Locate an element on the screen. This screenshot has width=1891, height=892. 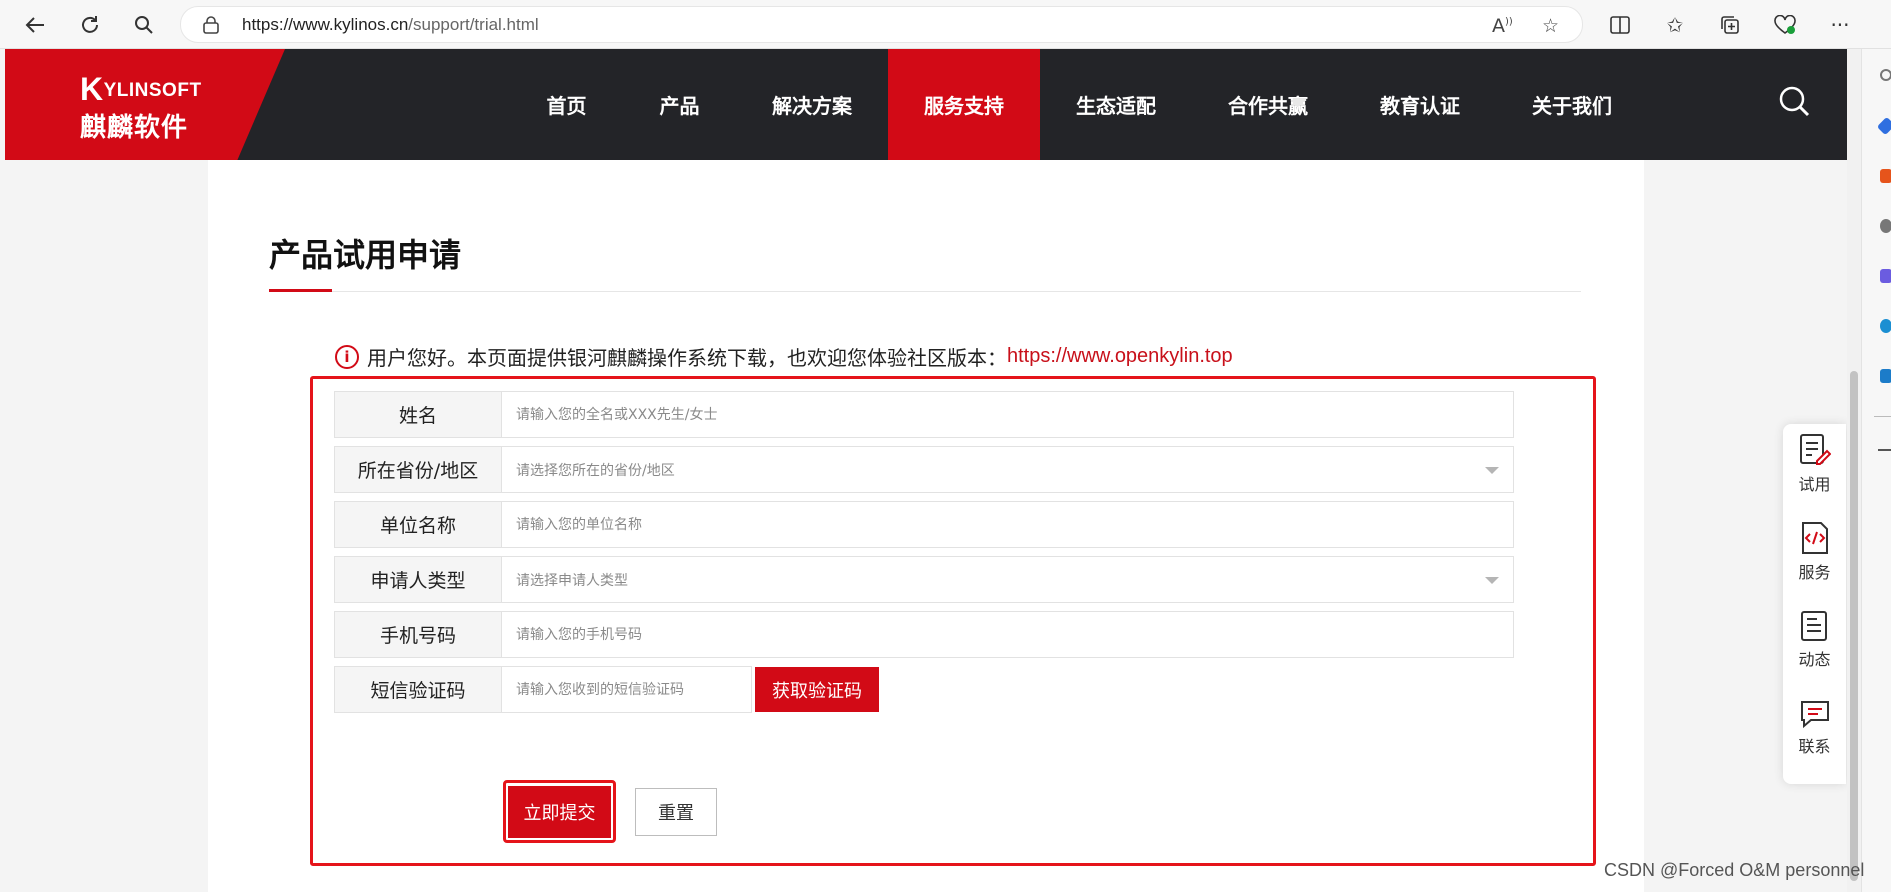
float-service: 服务 is located at coordinates (1814, 552).